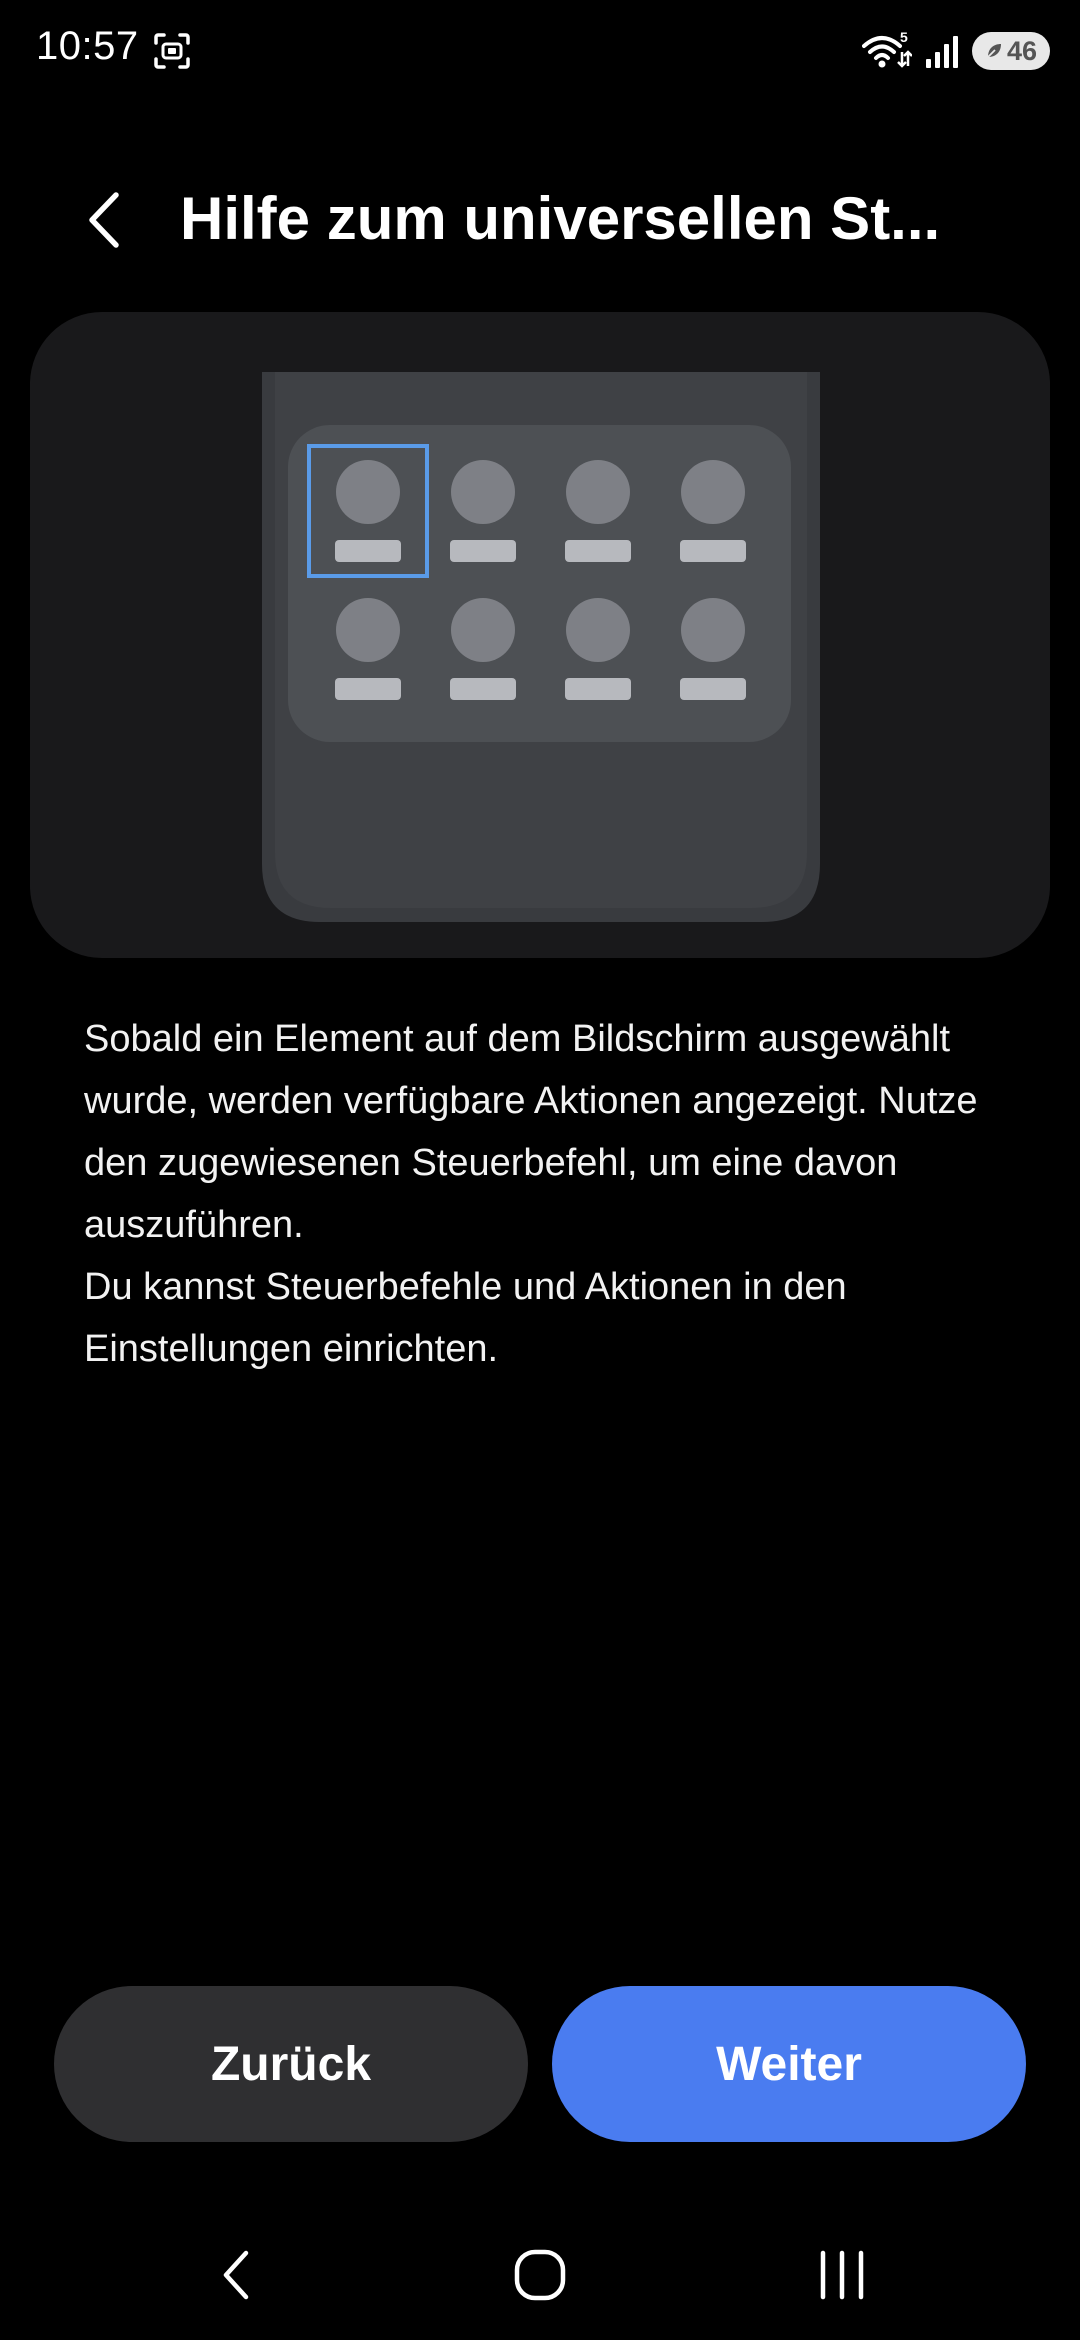  I want to click on wifi-icon: 5, so click(887, 49).